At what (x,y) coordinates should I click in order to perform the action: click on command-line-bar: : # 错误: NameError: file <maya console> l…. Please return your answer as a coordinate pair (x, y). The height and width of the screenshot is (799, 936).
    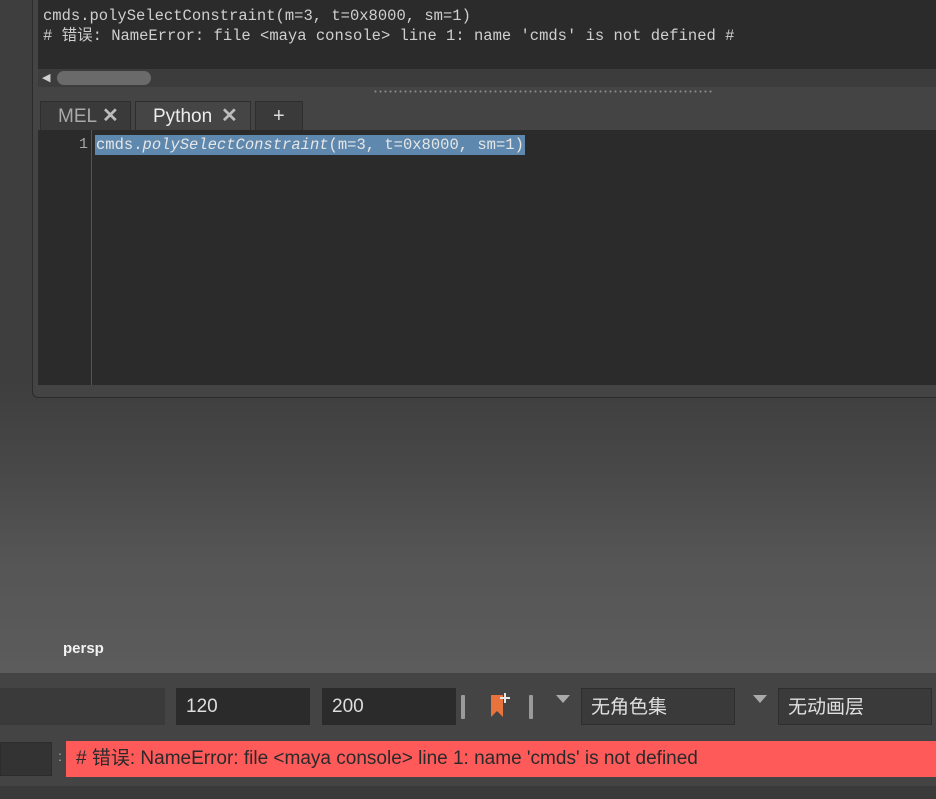
    Looking at the image, I should click on (468, 761).